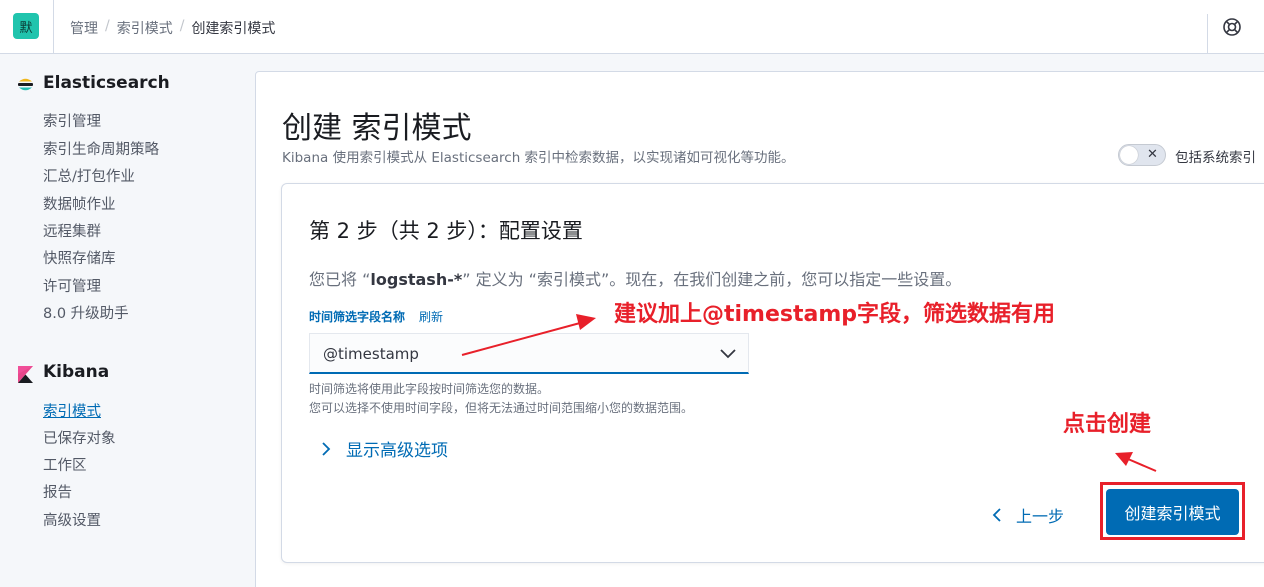 The image size is (1264, 587). Describe the element at coordinates (728, 354) in the screenshot. I see `chevron-down-icon` at that location.